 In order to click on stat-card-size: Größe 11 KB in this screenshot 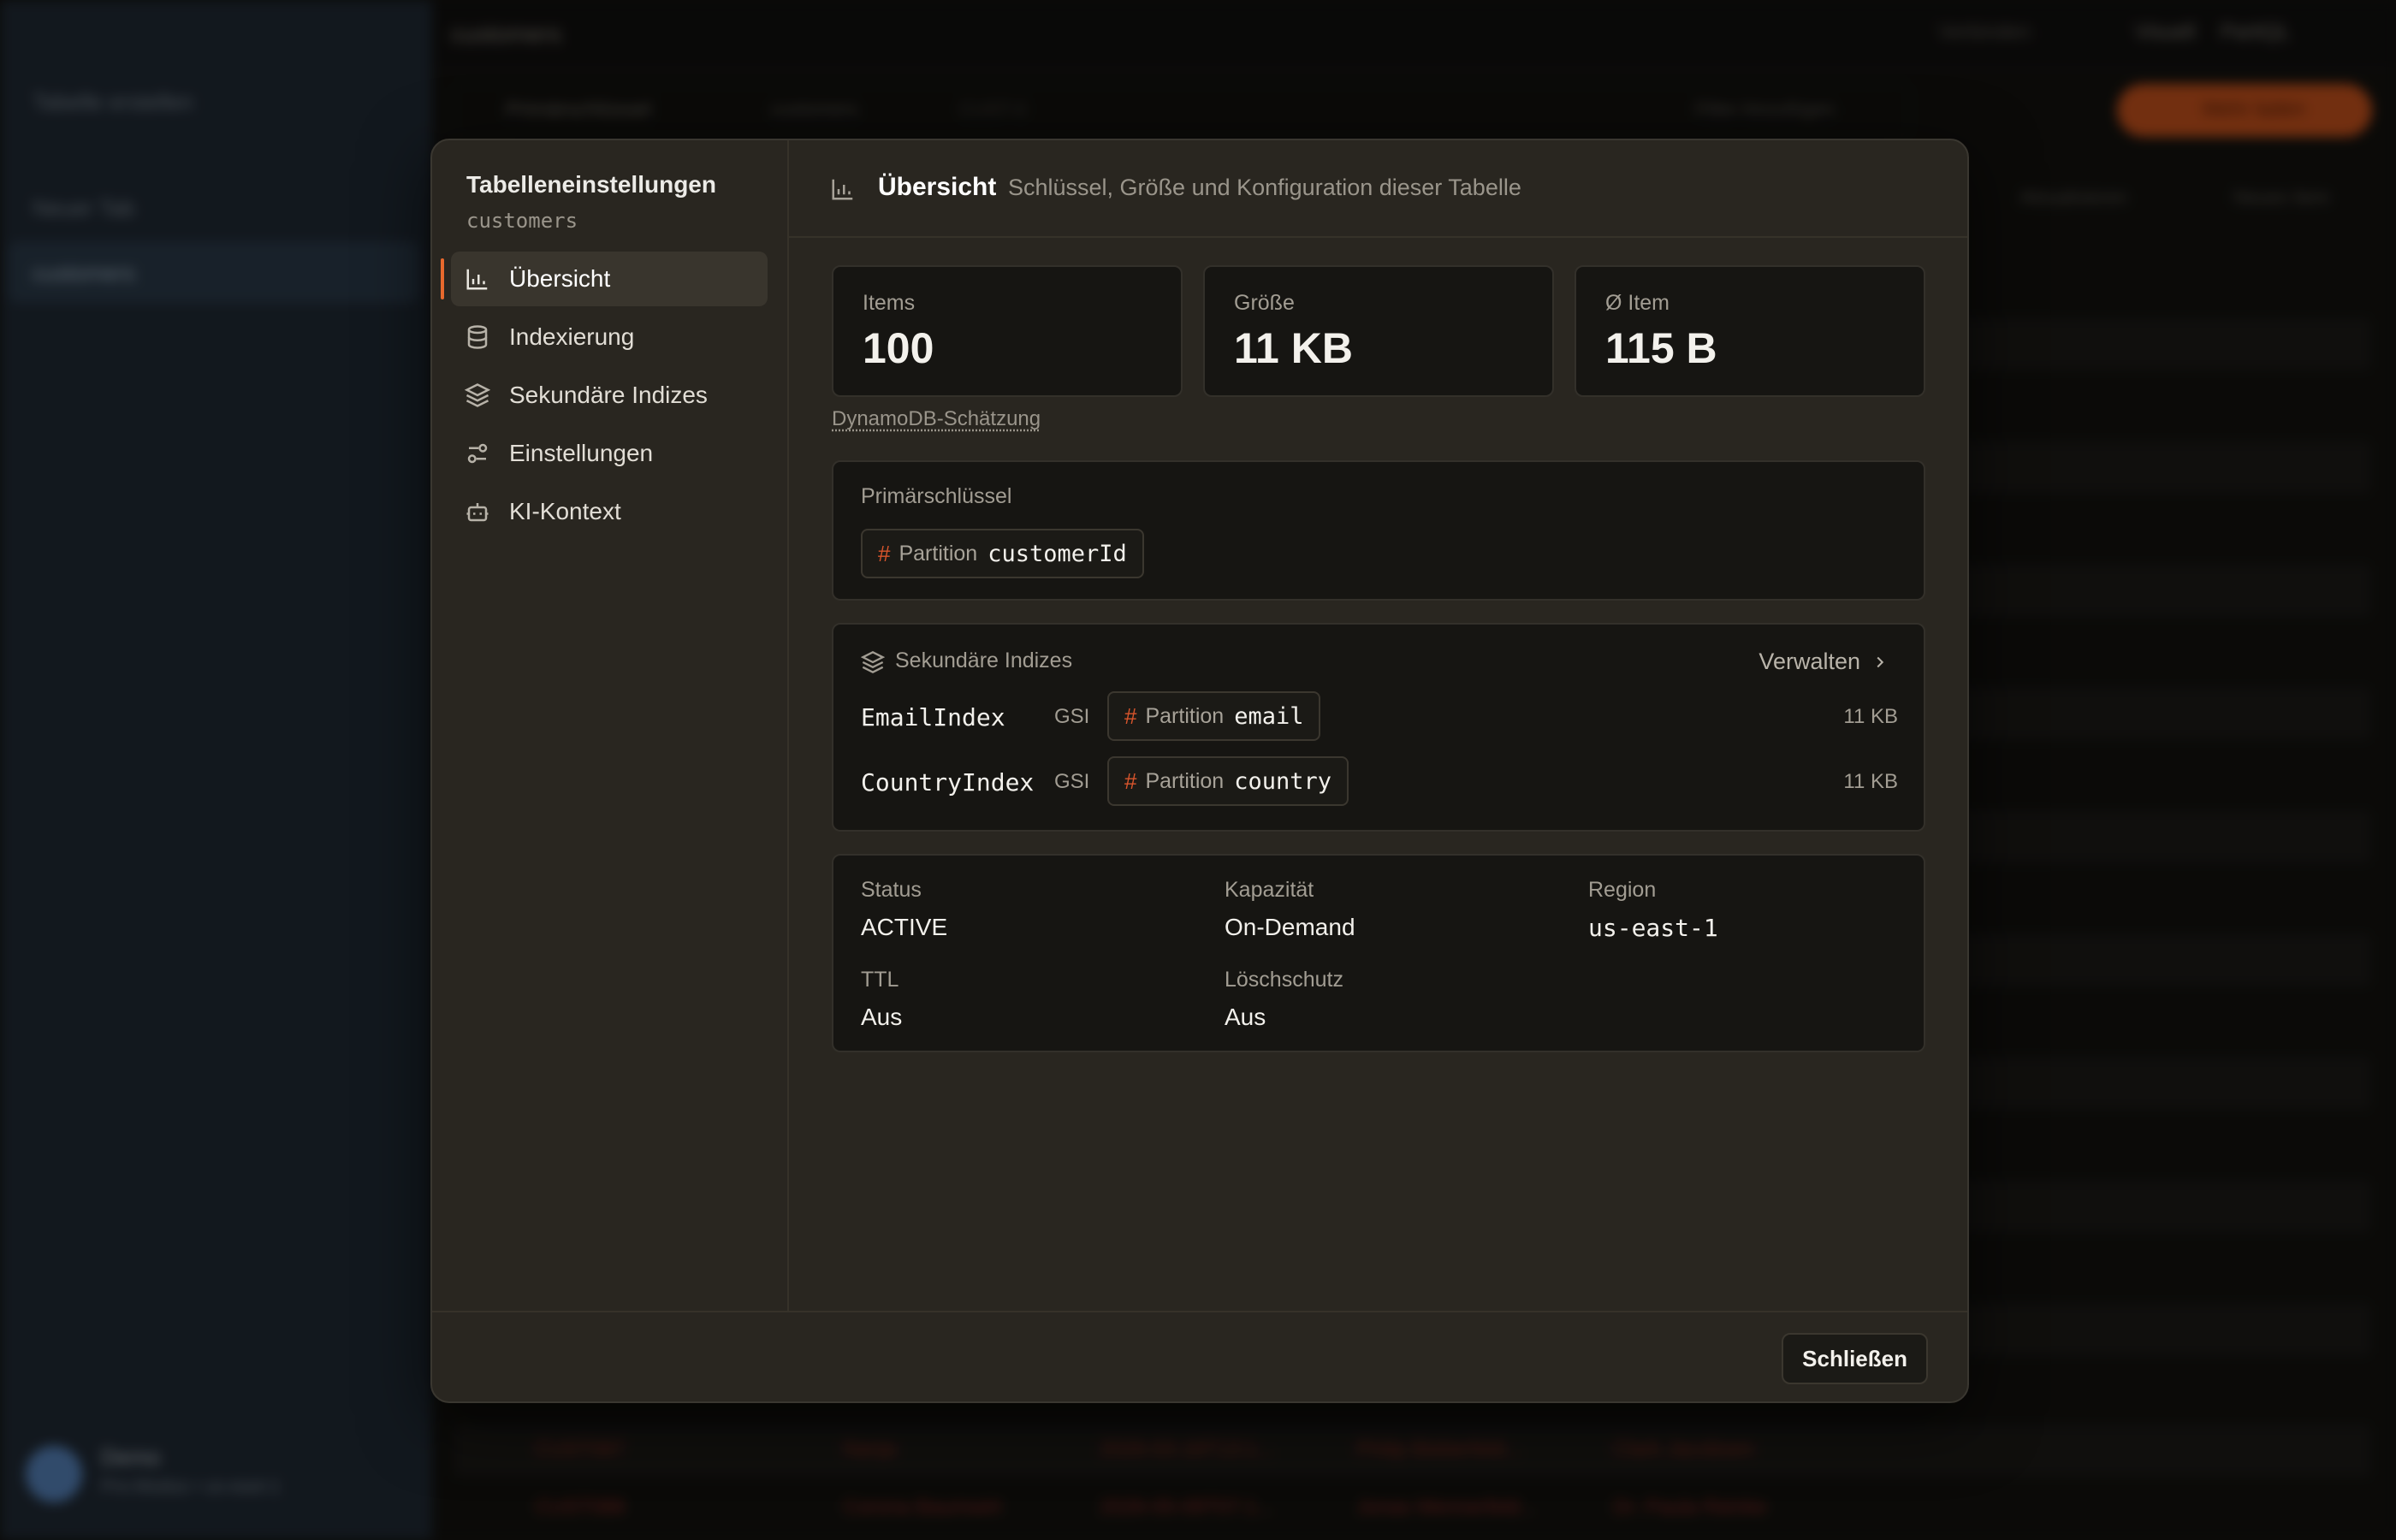, I will do `click(1378, 331)`.